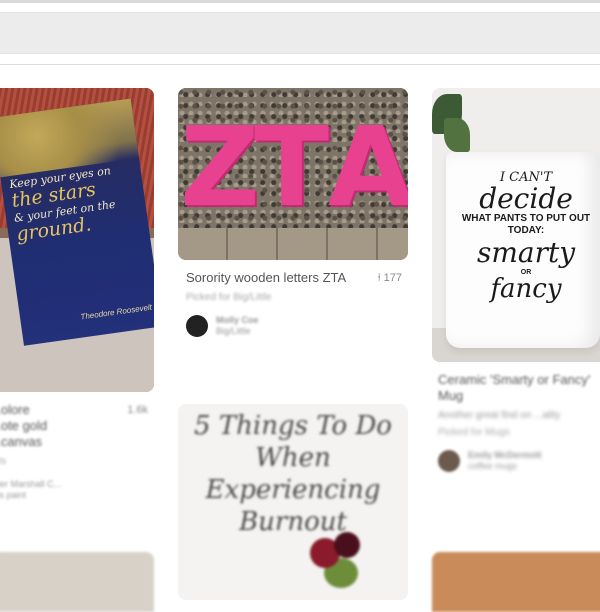 The height and width of the screenshot is (612, 600). Describe the element at coordinates (220, 167) in the screenshot. I see `letter-z: Z` at that location.